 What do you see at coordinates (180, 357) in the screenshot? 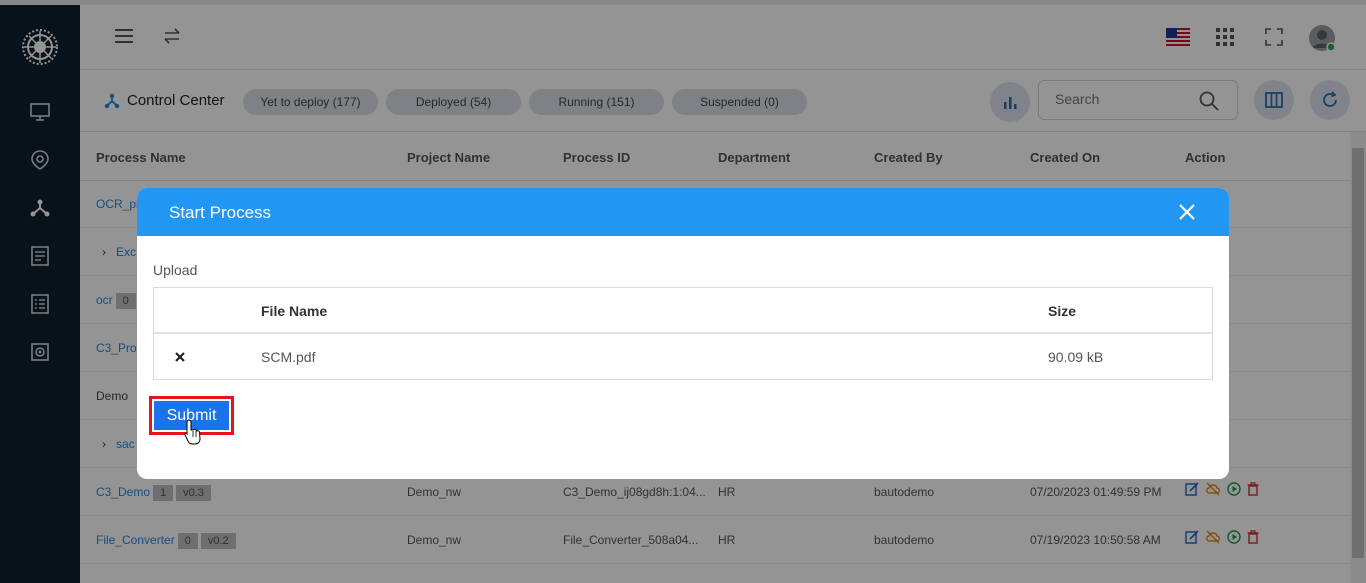
I see `remove-file-icon` at bounding box center [180, 357].